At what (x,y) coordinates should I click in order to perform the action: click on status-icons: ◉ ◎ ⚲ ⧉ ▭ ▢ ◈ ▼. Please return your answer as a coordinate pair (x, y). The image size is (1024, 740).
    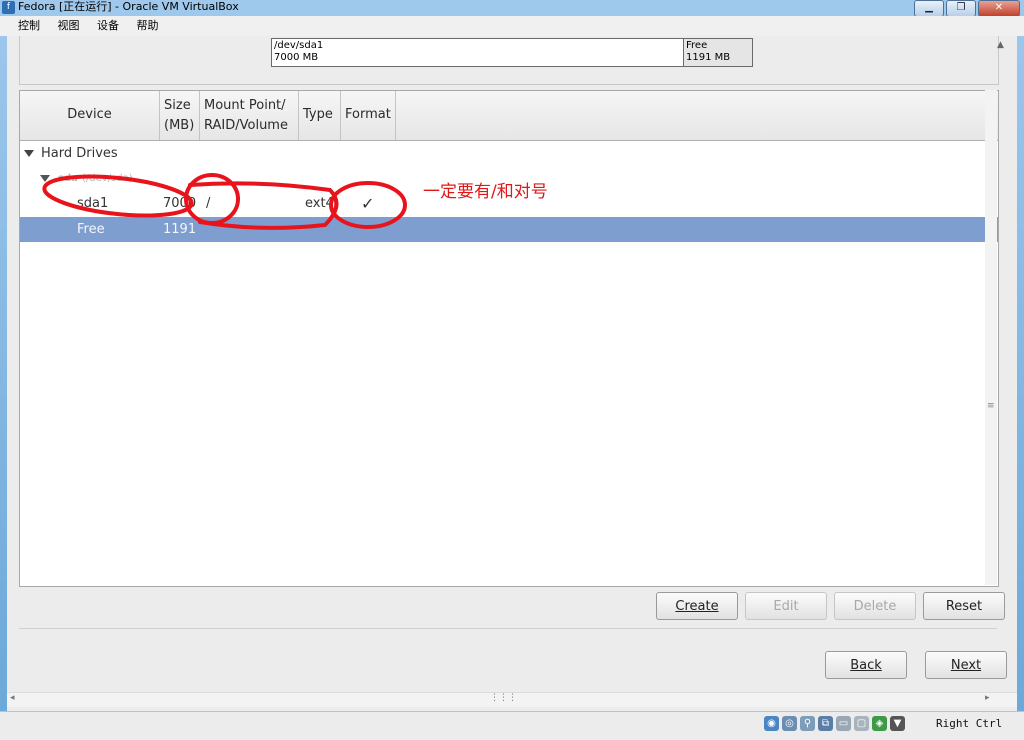
    Looking at the image, I should click on (834, 723).